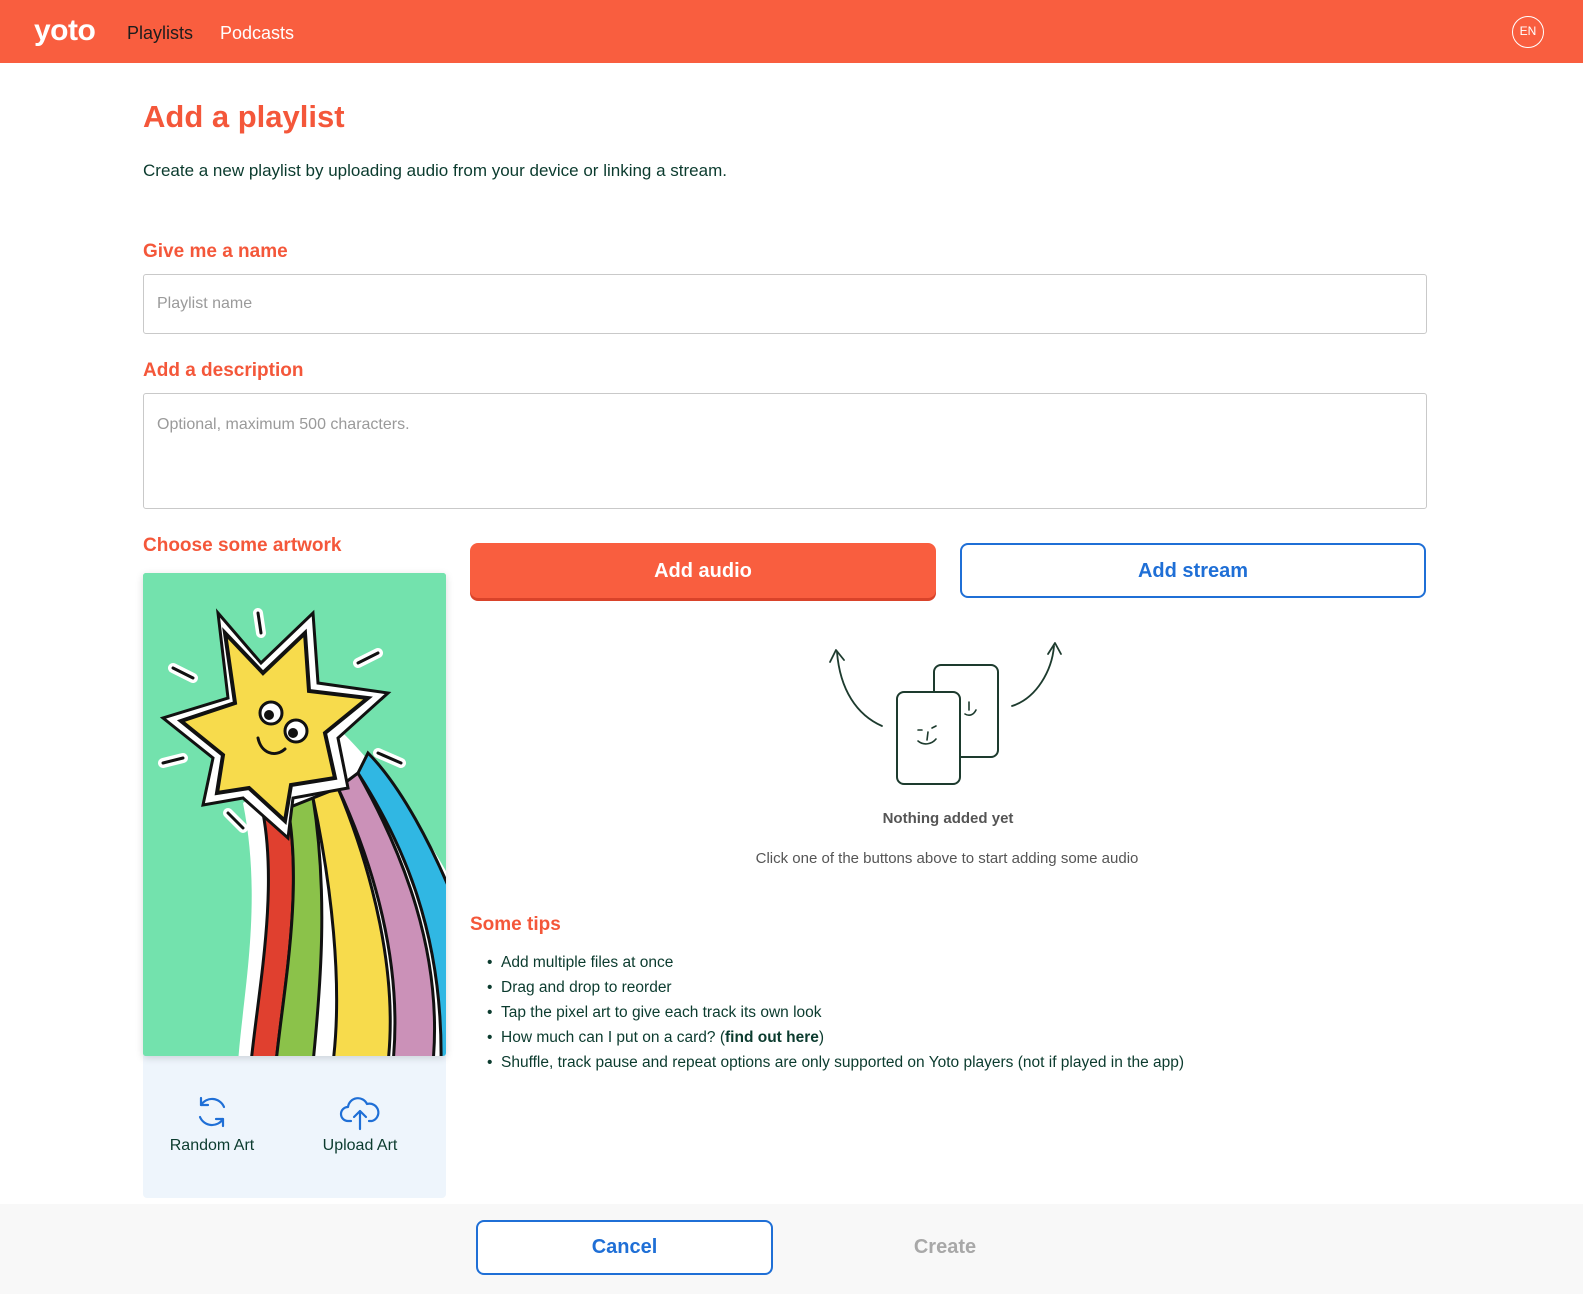  What do you see at coordinates (613, 1037) in the screenshot?
I see `tip-text: How much can I put on a card? (` at bounding box center [613, 1037].